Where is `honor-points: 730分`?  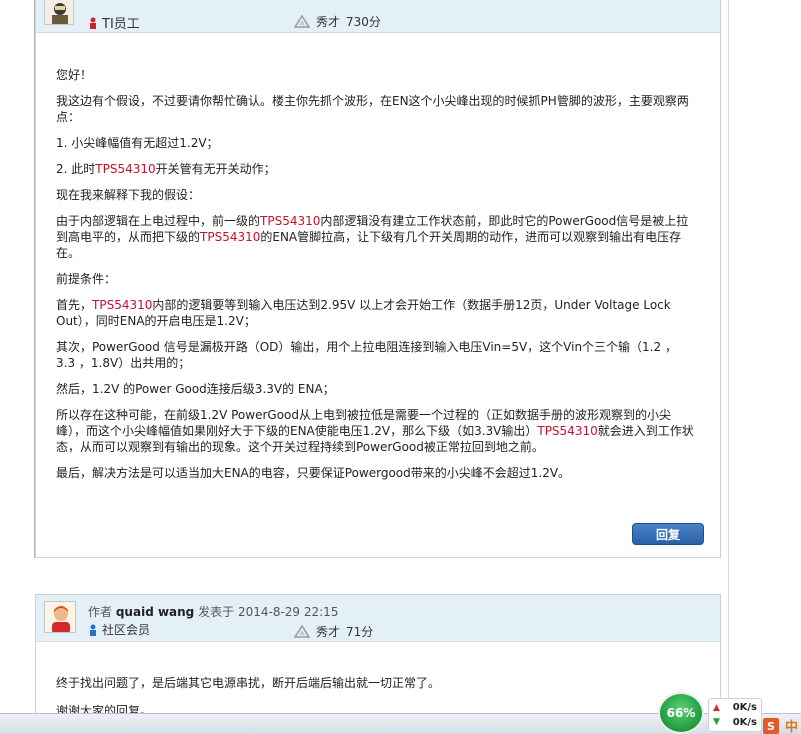
honor-points: 730分 is located at coordinates (363, 22).